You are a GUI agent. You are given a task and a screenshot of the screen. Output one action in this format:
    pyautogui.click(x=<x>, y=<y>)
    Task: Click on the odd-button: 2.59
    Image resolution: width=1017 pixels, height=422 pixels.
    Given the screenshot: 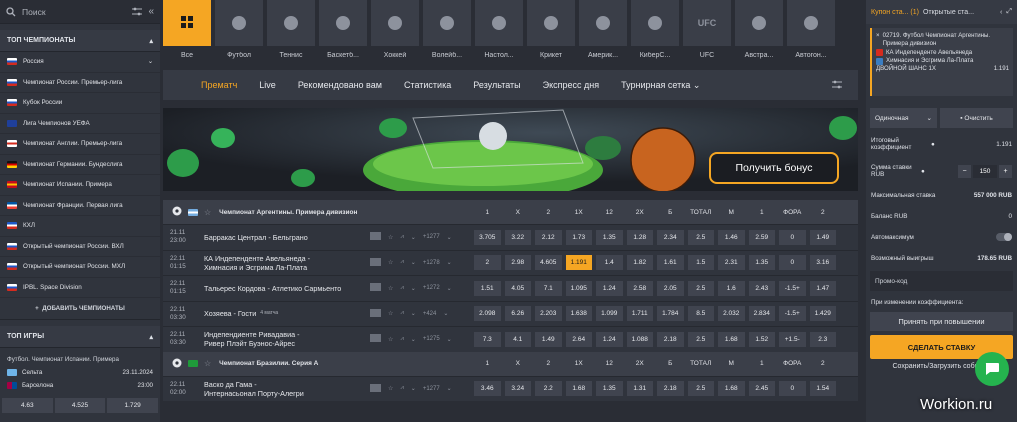 What is the action you would take?
    pyautogui.click(x=761, y=237)
    